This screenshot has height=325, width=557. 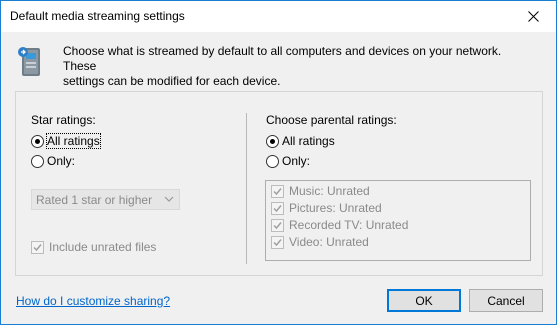 What do you see at coordinates (169, 199) in the screenshot?
I see `chevron-down-icon` at bounding box center [169, 199].